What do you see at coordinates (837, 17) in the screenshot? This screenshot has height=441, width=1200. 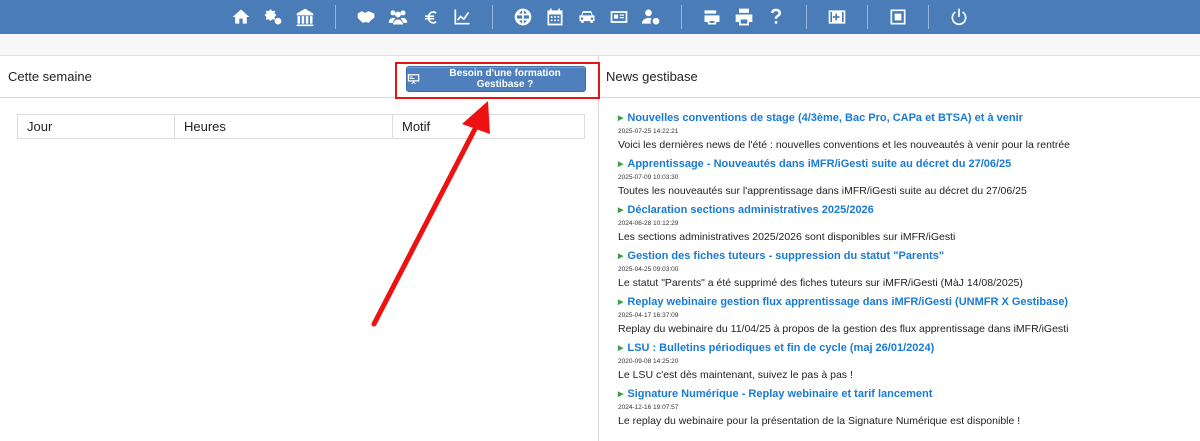 I see `first-aid-icon` at bounding box center [837, 17].